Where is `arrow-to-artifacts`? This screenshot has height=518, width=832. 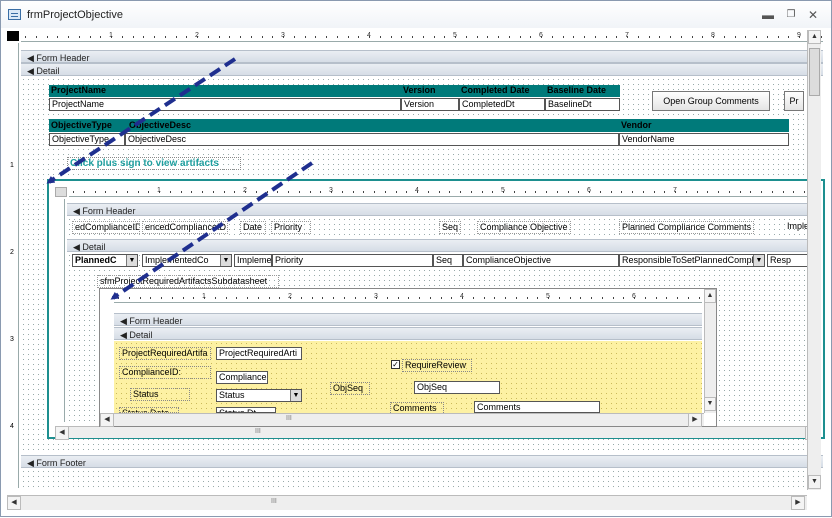
arrow-to-artifacts is located at coordinates (212, 230).